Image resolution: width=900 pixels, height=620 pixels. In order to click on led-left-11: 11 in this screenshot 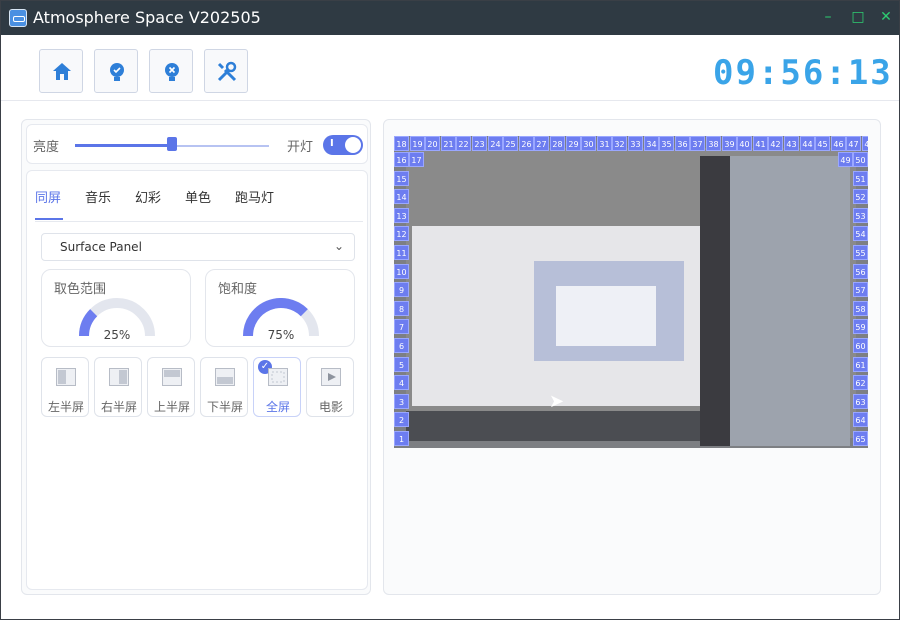, I will do `click(401, 252)`.